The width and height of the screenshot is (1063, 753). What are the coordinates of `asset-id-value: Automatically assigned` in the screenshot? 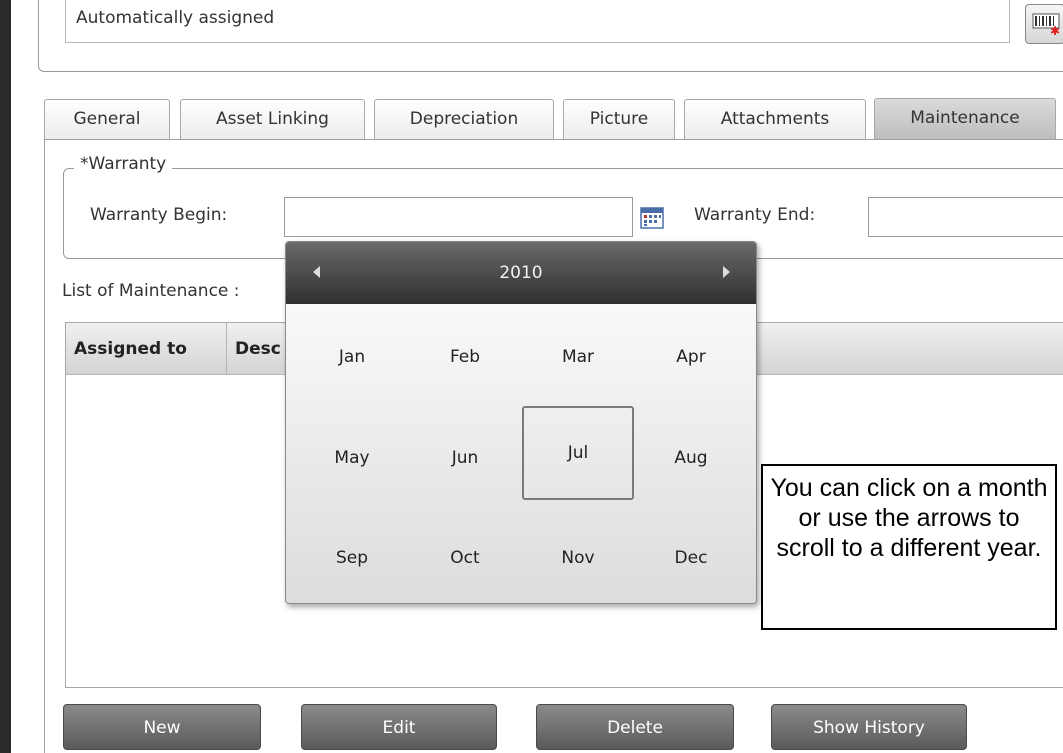 It's located at (175, 18).